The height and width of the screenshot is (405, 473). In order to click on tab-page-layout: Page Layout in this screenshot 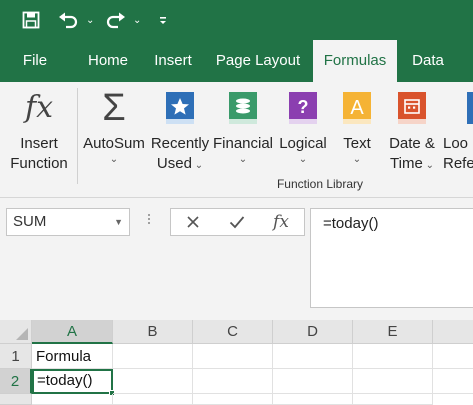, I will do `click(258, 61)`.